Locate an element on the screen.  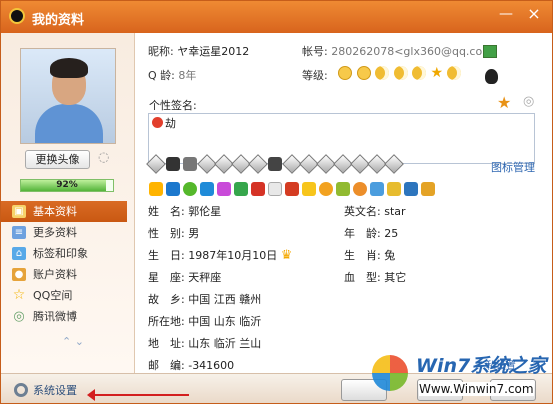
english-name-row: 英文名: star is located at coordinates (375, 212).